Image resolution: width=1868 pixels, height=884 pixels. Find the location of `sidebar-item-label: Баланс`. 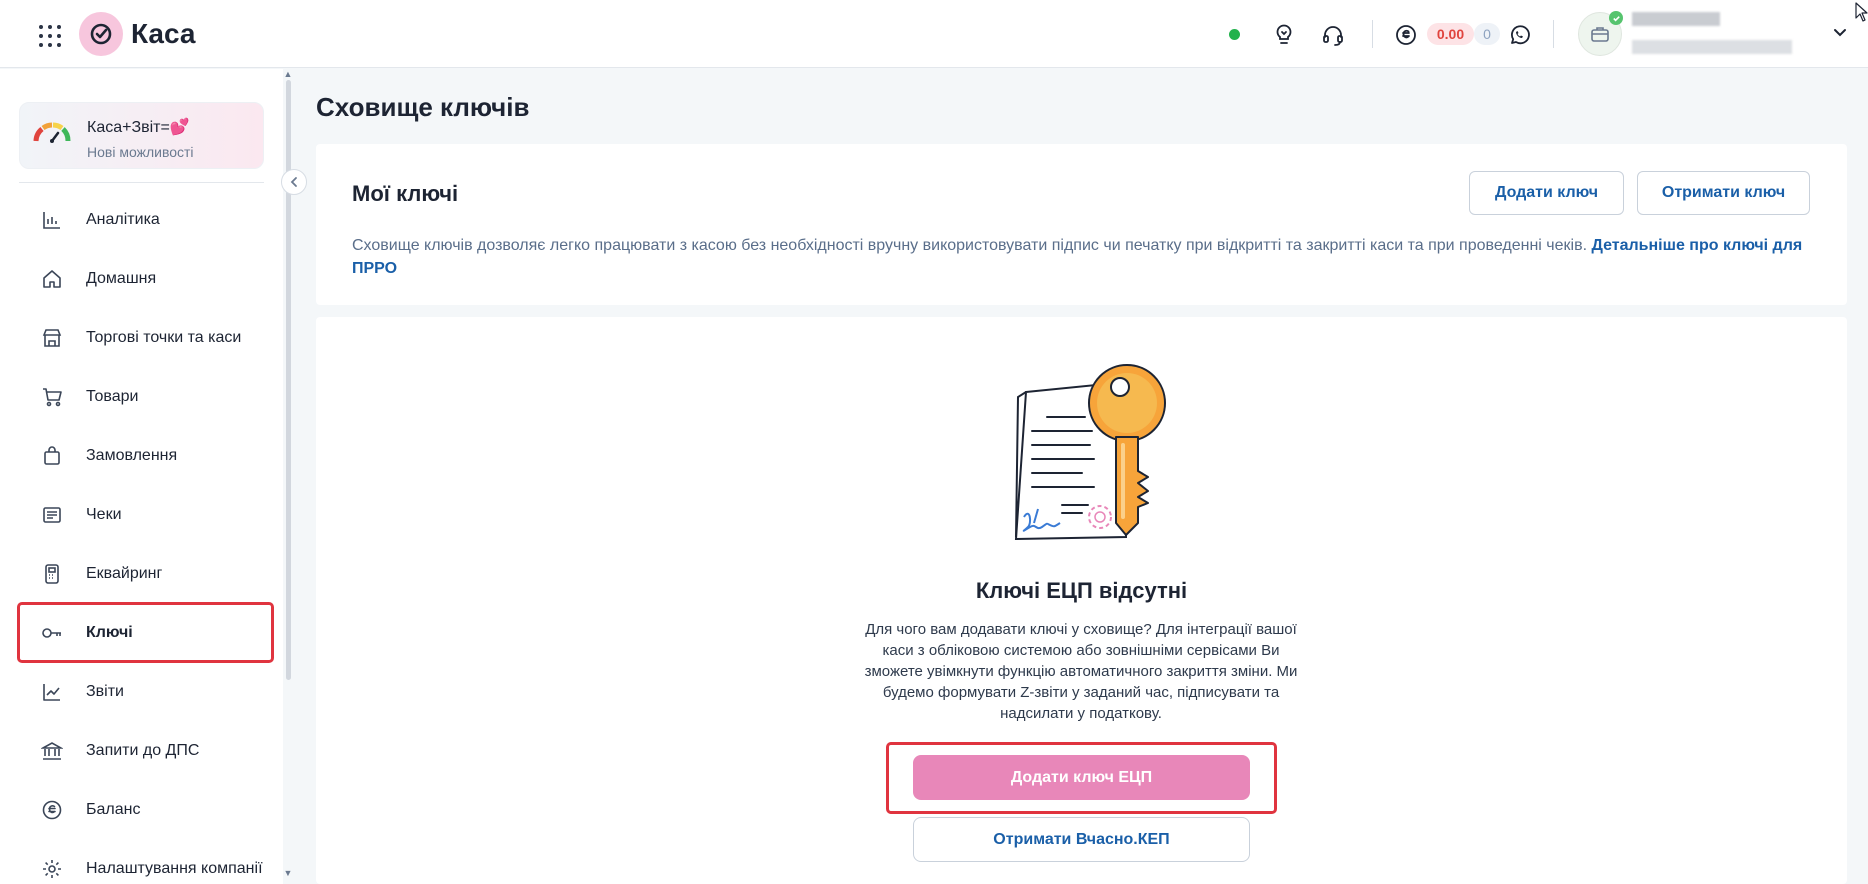

sidebar-item-label: Баланс is located at coordinates (113, 809).